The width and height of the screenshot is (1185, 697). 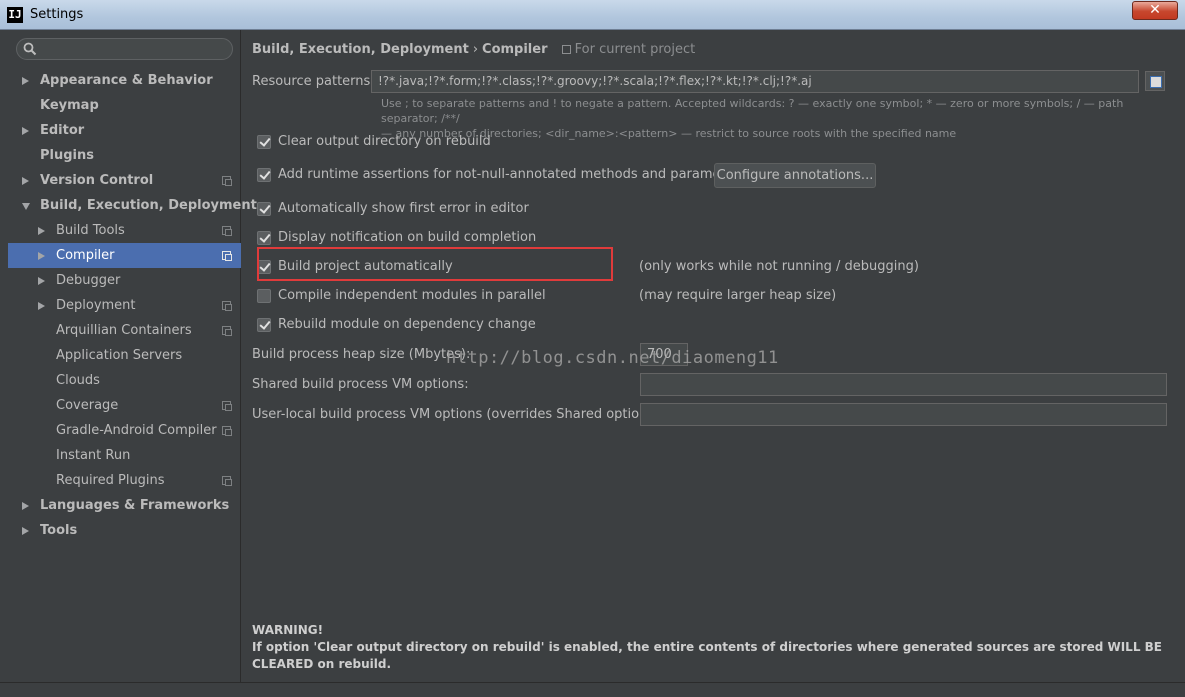 What do you see at coordinates (124, 130) in the screenshot?
I see `sidebar-item: Editor` at bounding box center [124, 130].